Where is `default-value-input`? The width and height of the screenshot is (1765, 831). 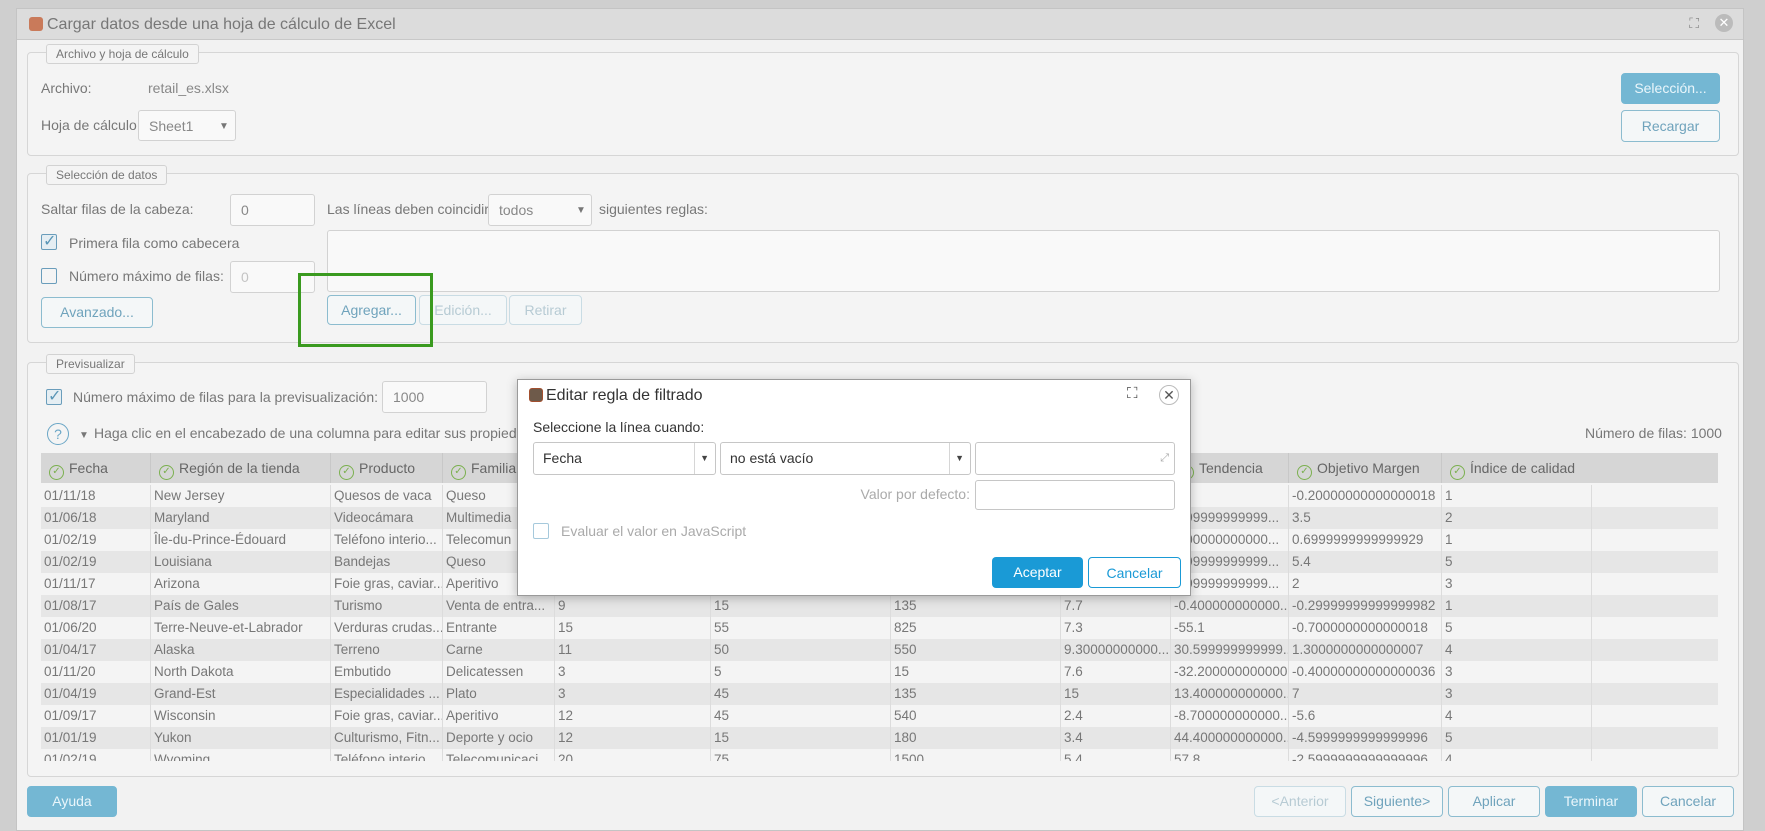 default-value-input is located at coordinates (1075, 495).